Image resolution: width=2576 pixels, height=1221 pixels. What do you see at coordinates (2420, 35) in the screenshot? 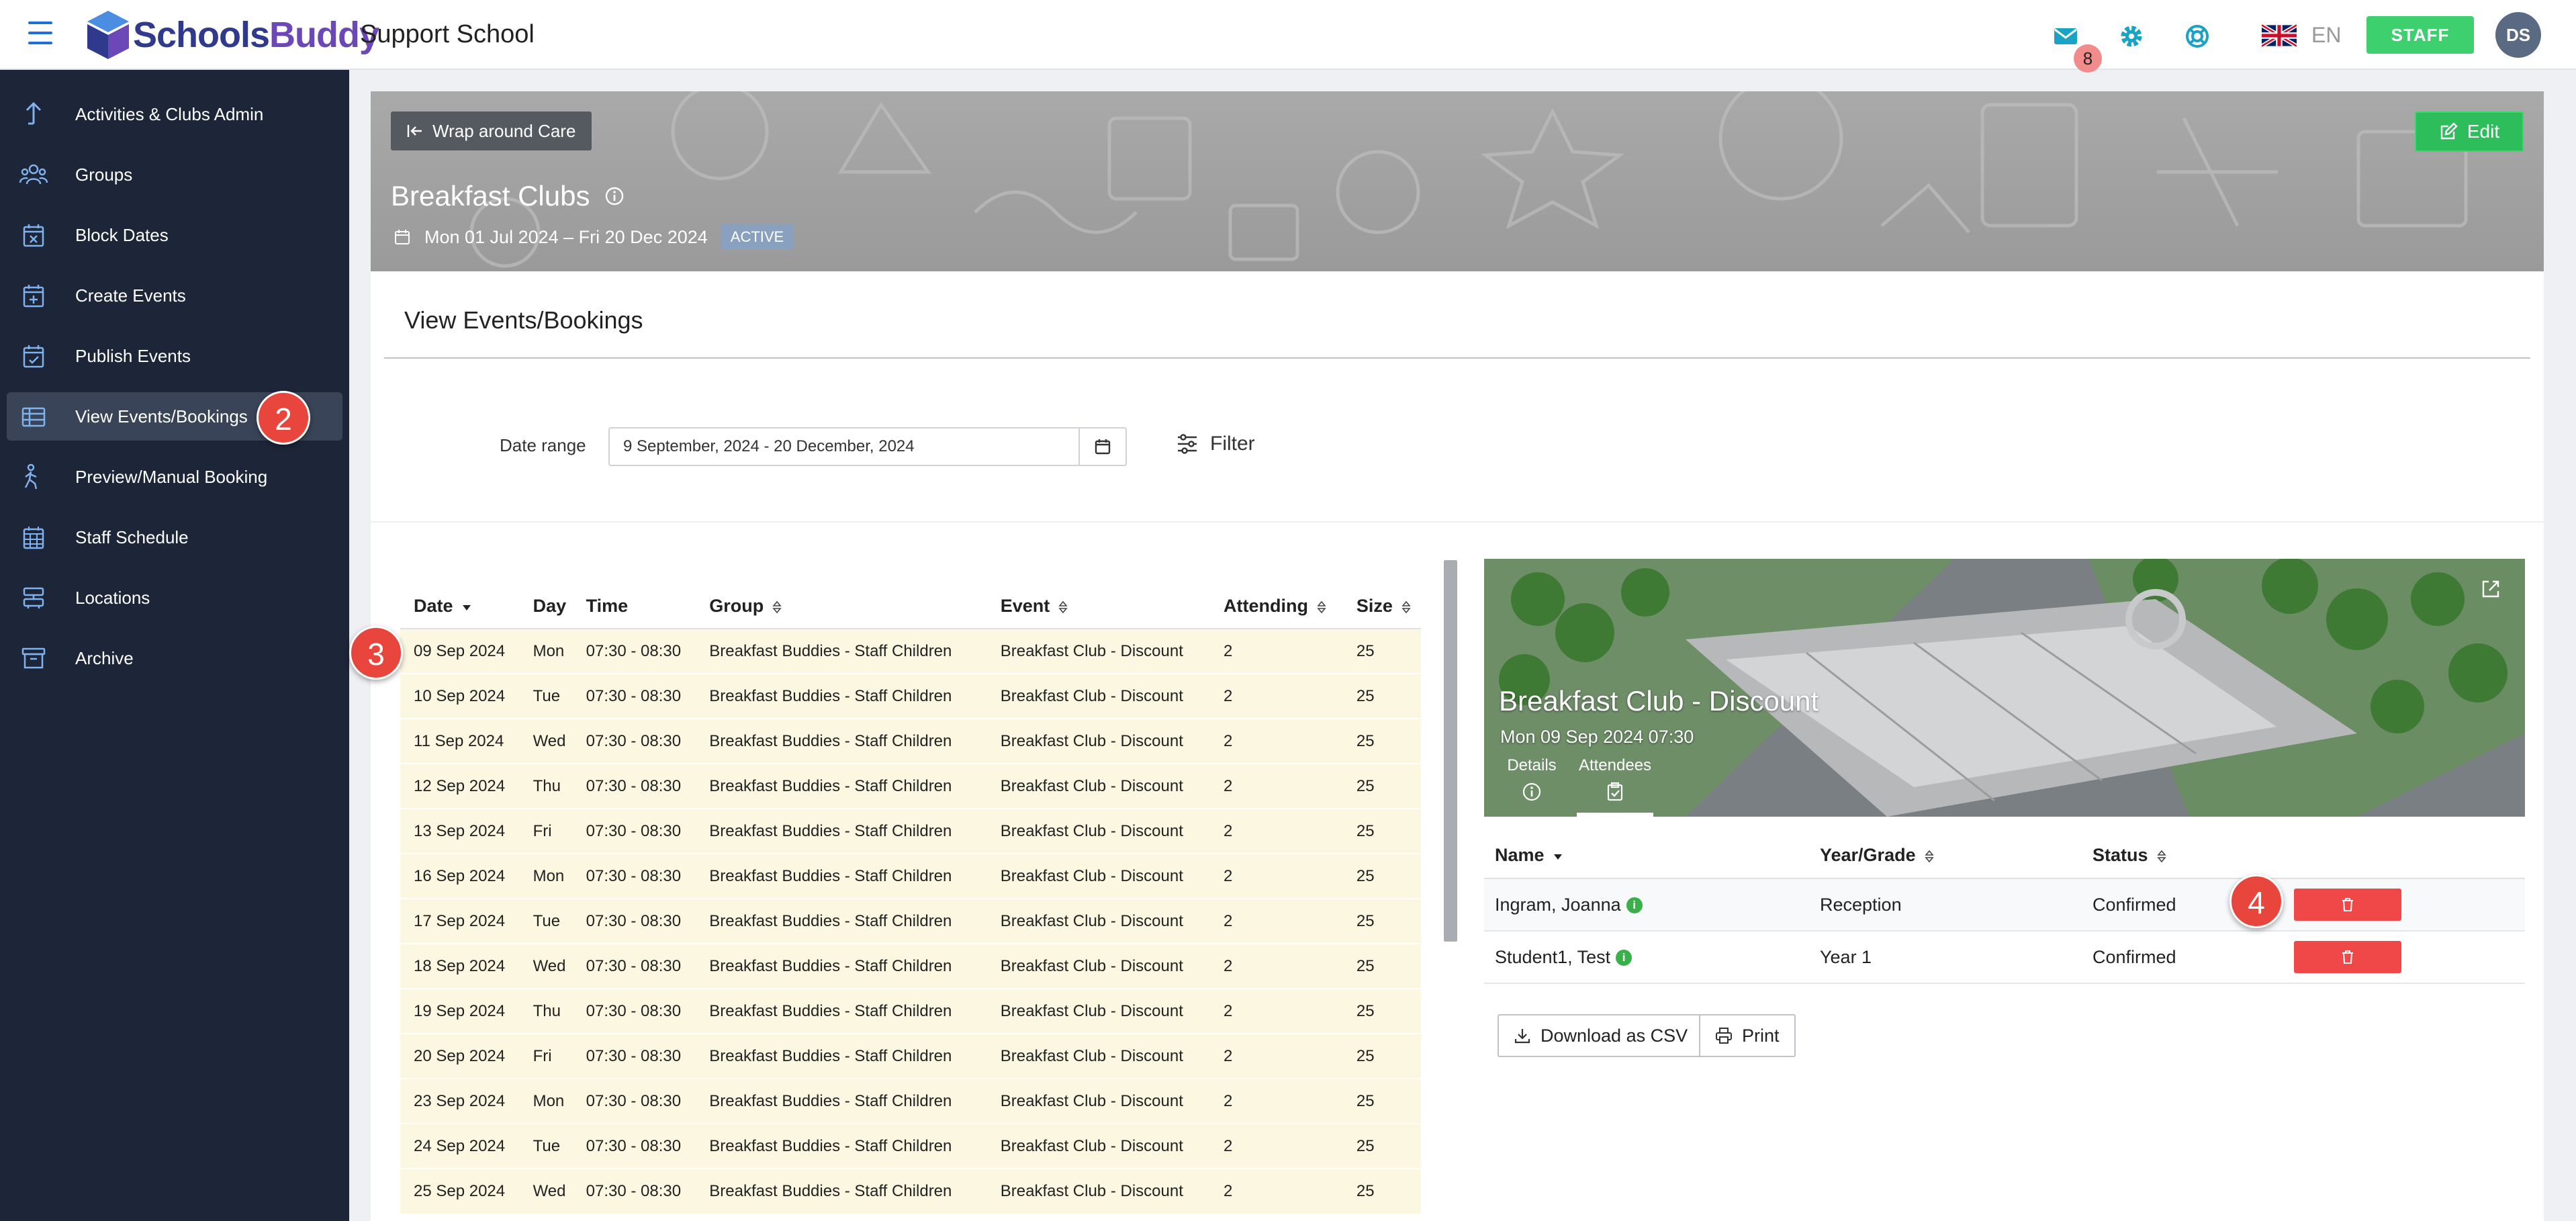
I see `staff-role-button: STAFF` at bounding box center [2420, 35].